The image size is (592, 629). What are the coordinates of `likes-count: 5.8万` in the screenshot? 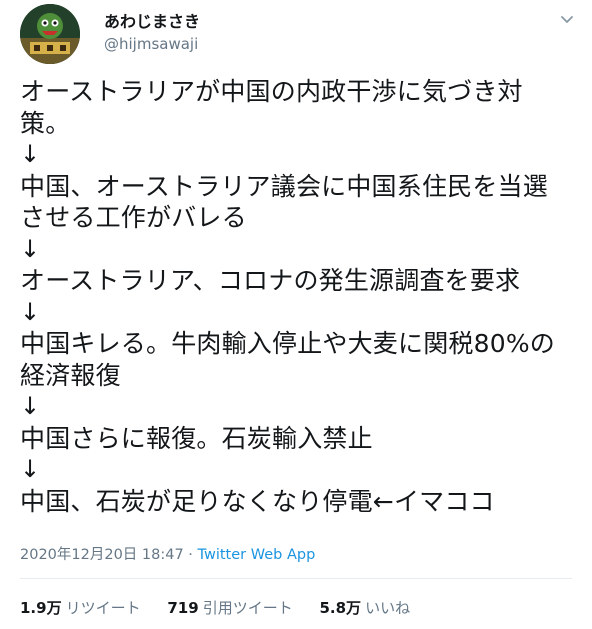 It's located at (340, 608).